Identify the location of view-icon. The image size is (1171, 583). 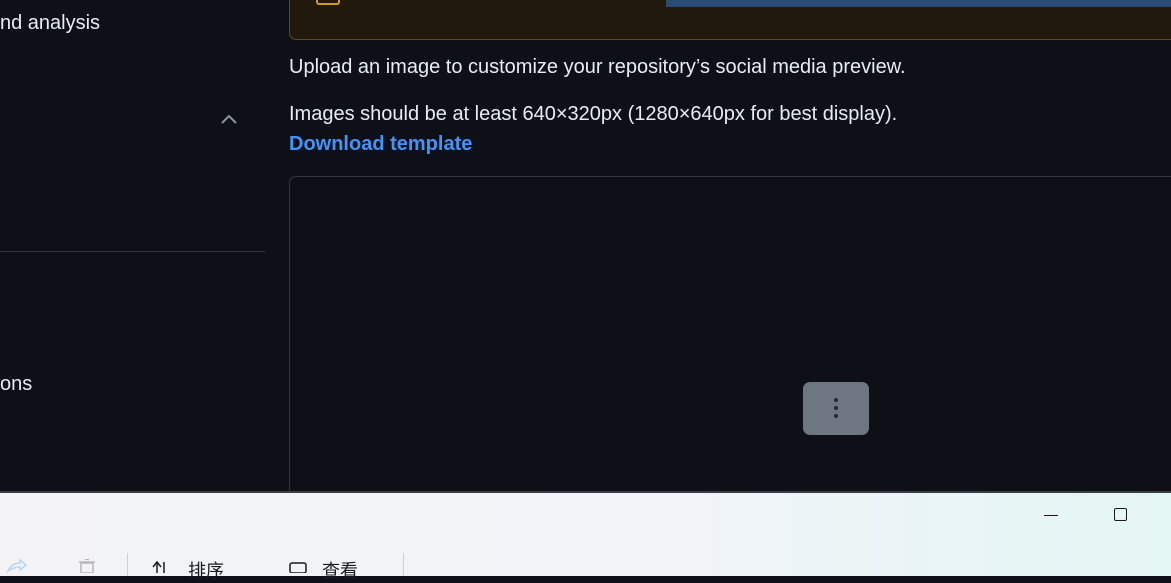
(299, 566).